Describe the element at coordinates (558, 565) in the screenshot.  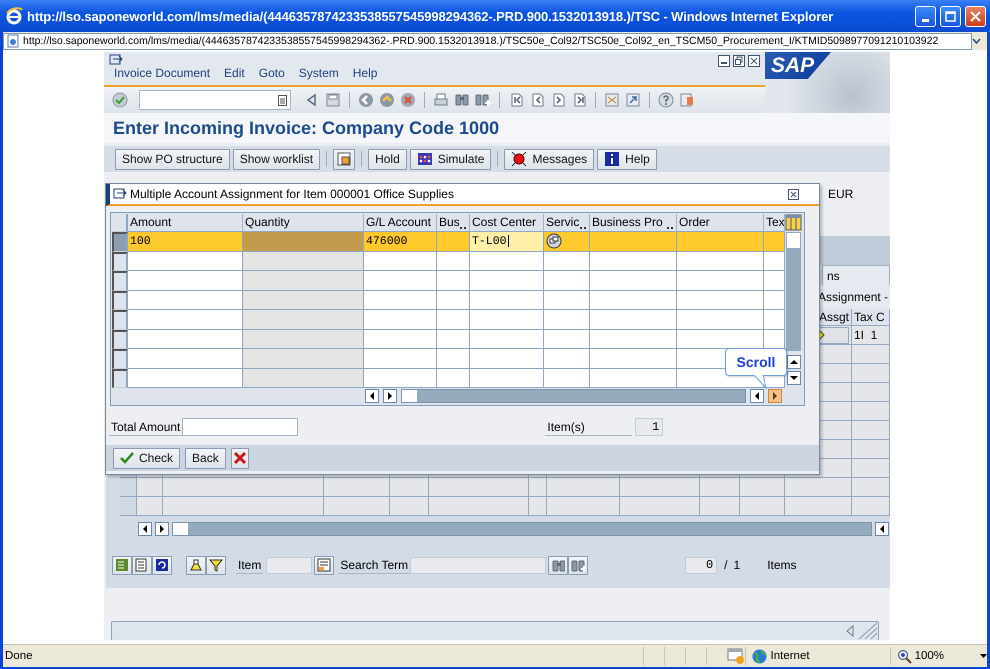
I see `find-button` at that location.